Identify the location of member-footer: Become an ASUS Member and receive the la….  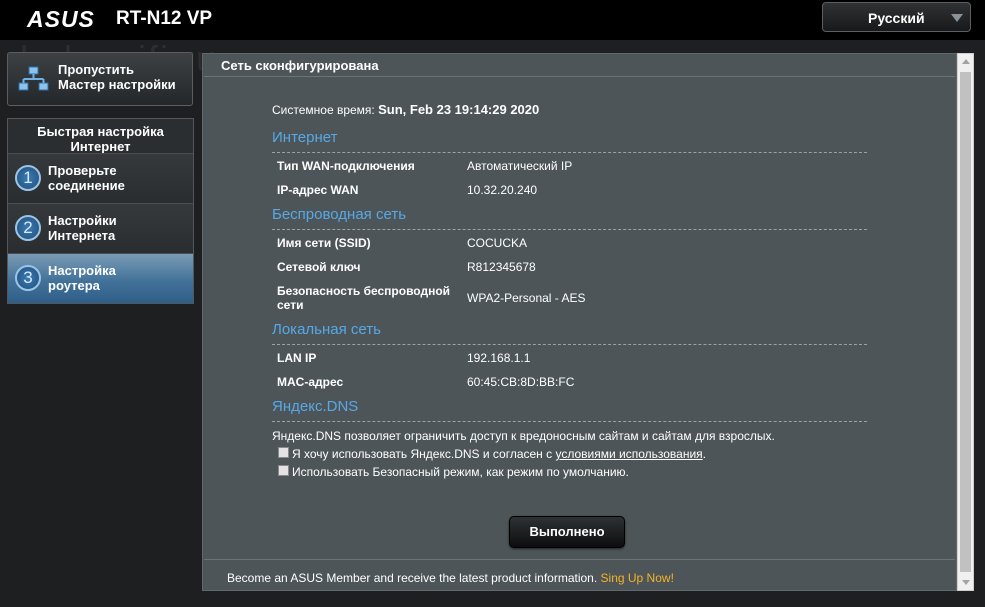
(450, 578).